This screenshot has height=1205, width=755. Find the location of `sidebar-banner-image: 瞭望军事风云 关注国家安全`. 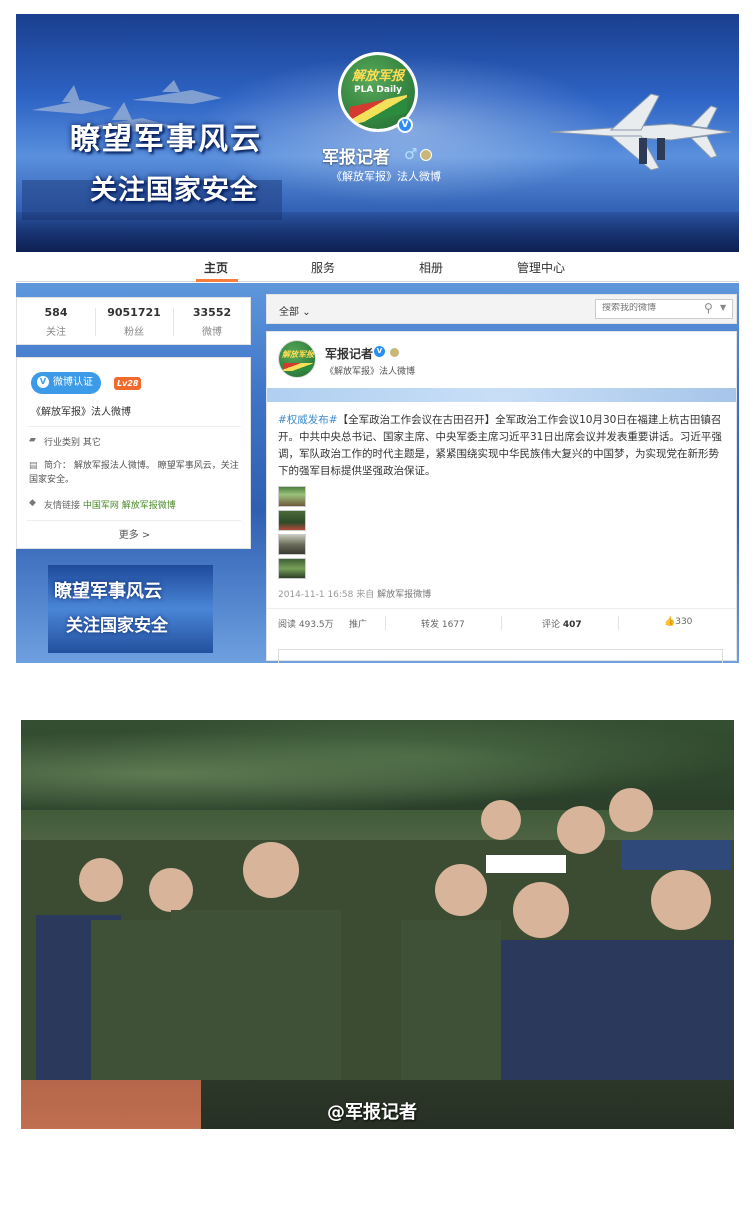

sidebar-banner-image: 瞭望军事风云 关注国家安全 is located at coordinates (130, 609).